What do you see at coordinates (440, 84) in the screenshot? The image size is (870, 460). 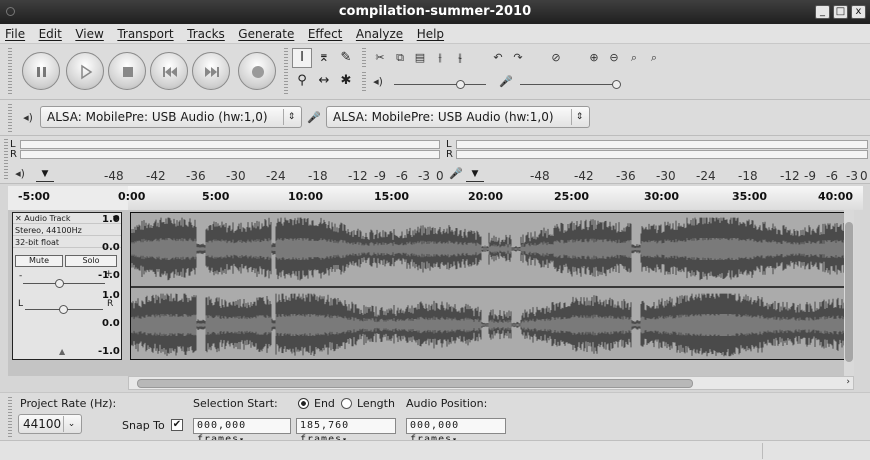 I see `playback-volume-slider` at bounding box center [440, 84].